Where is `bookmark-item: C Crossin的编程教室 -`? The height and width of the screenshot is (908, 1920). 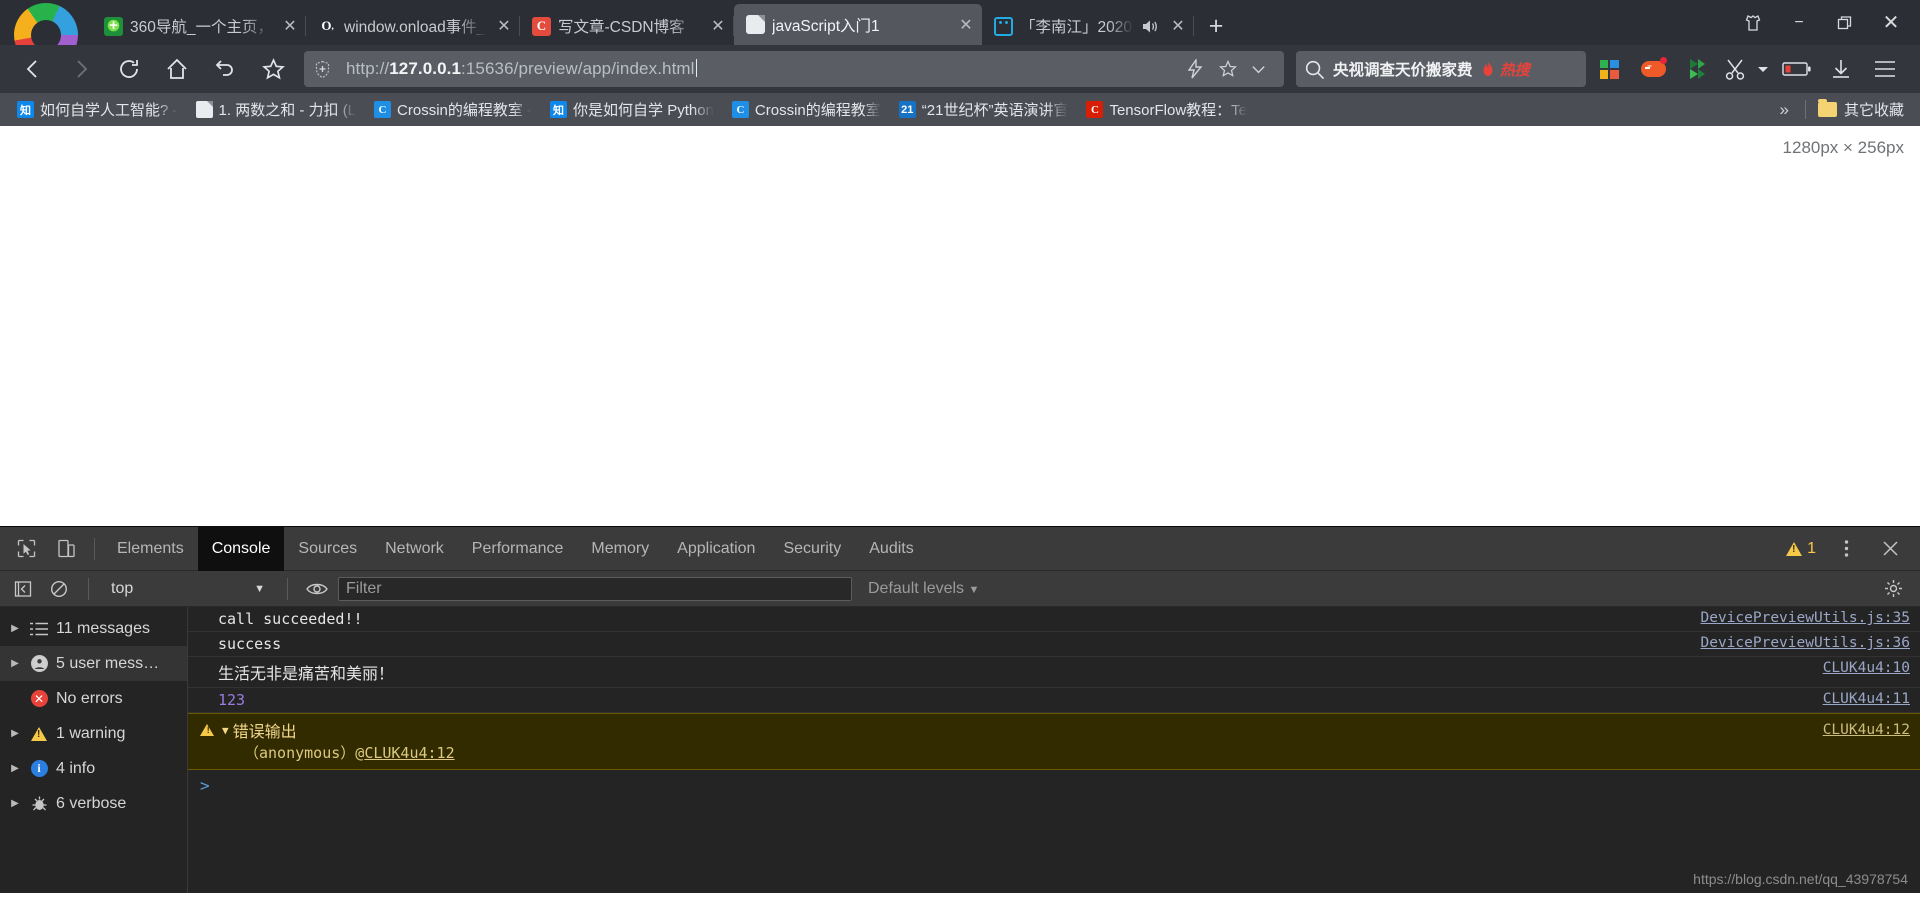
bookmark-item: C Crossin的编程教室 - is located at coordinates (453, 109).